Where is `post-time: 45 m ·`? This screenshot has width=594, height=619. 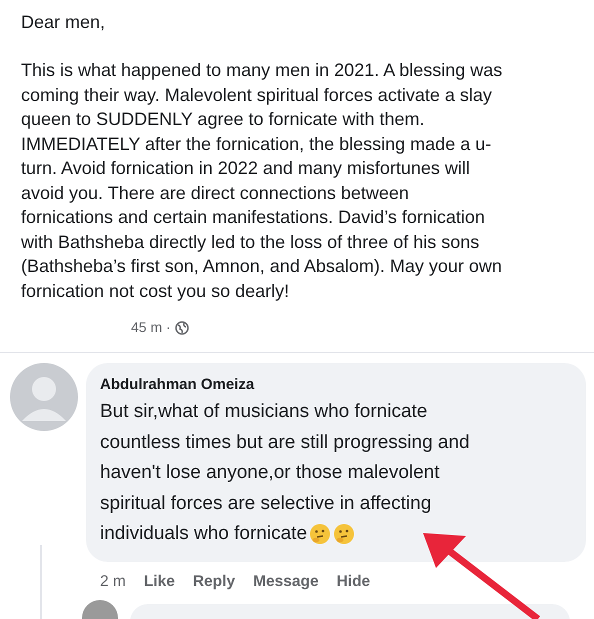
post-time: 45 m · is located at coordinates (151, 327).